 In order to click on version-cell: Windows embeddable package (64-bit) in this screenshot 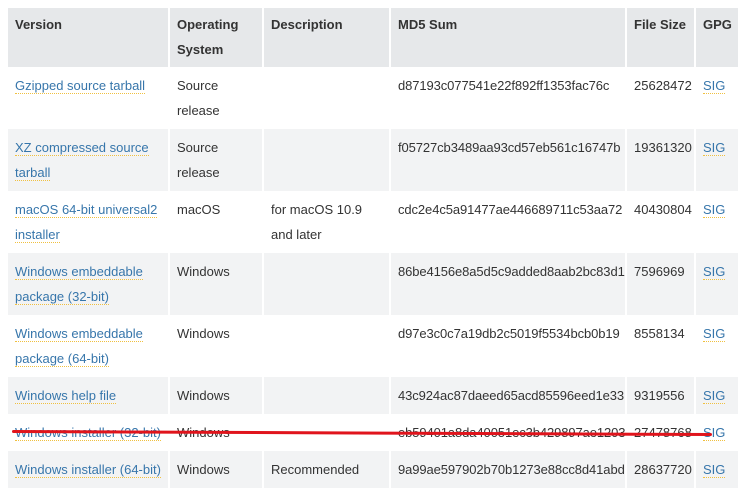, I will do `click(89, 346)`.